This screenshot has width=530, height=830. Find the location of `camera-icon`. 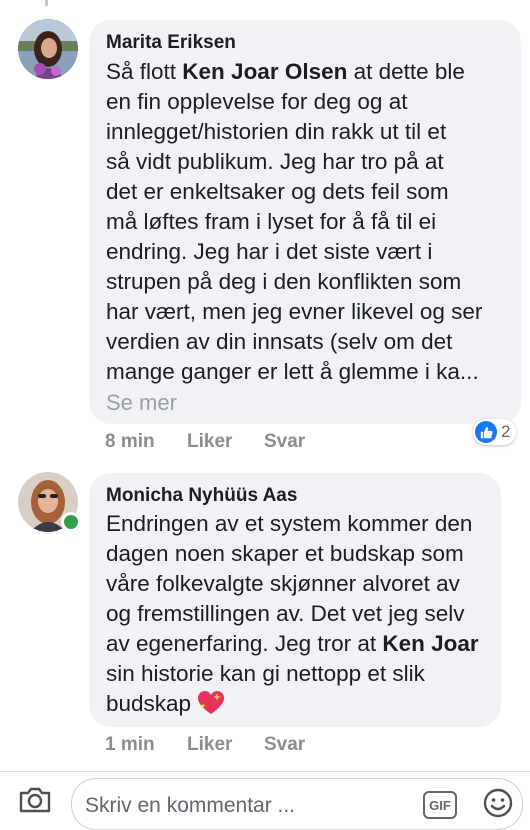

camera-icon is located at coordinates (35, 802).